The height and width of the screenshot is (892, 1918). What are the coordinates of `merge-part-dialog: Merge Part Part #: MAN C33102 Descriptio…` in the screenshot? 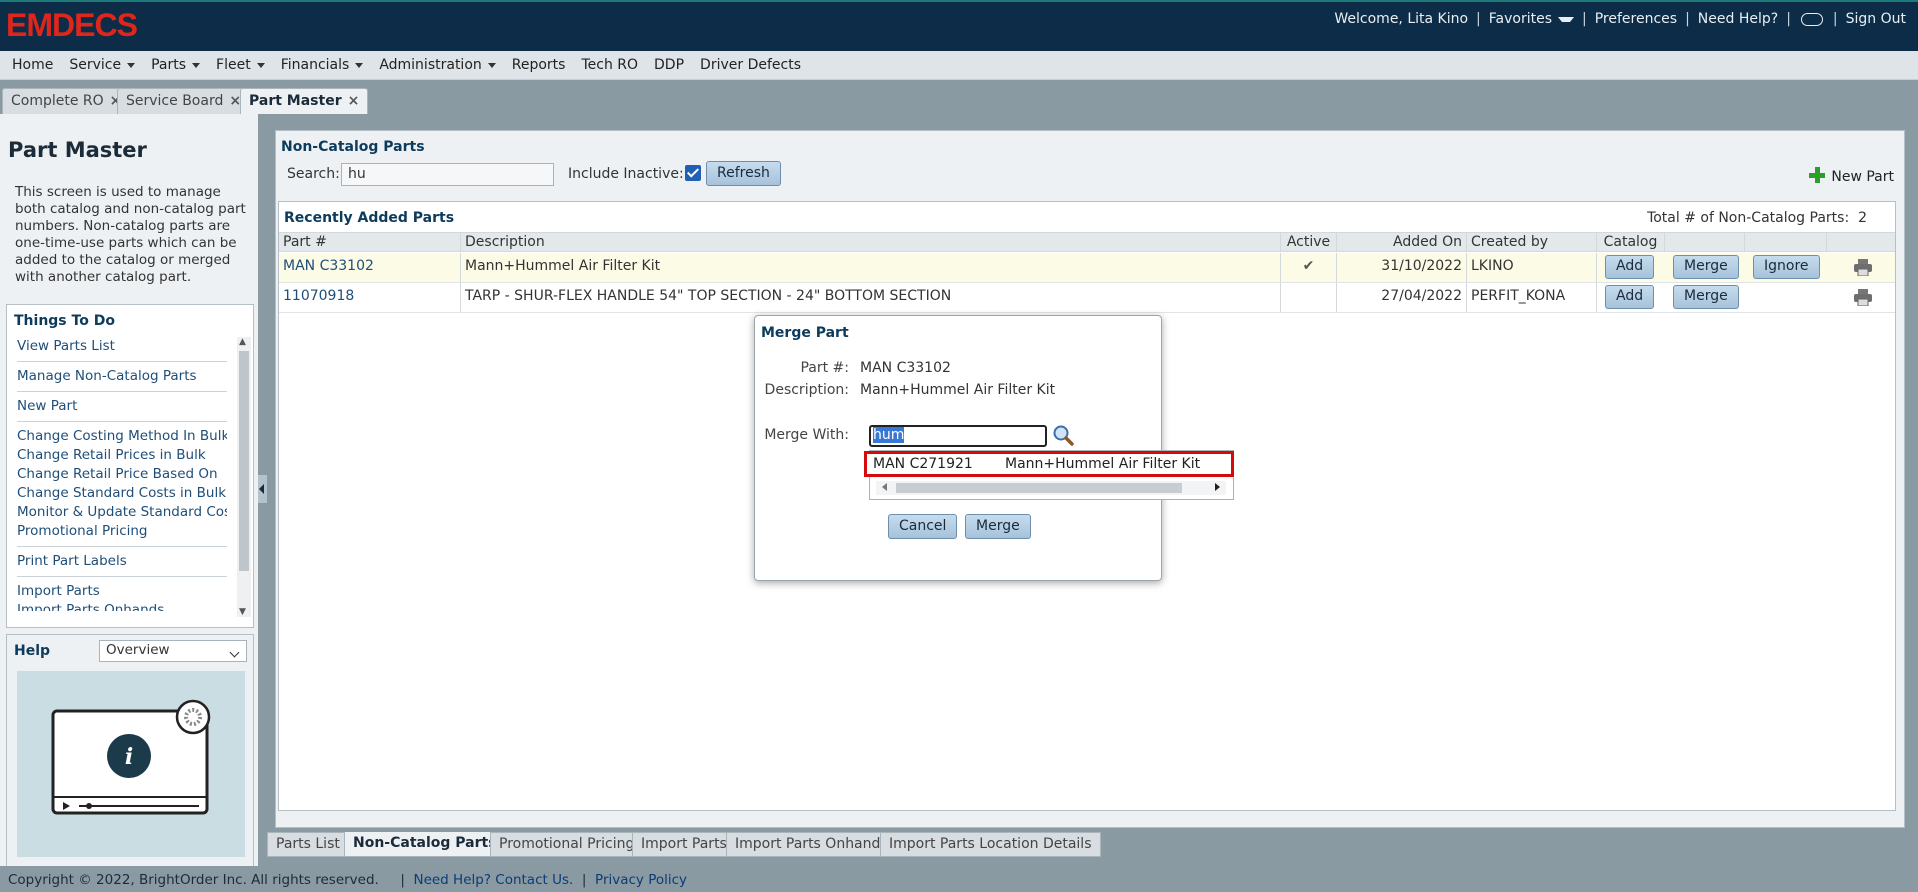 It's located at (994, 448).